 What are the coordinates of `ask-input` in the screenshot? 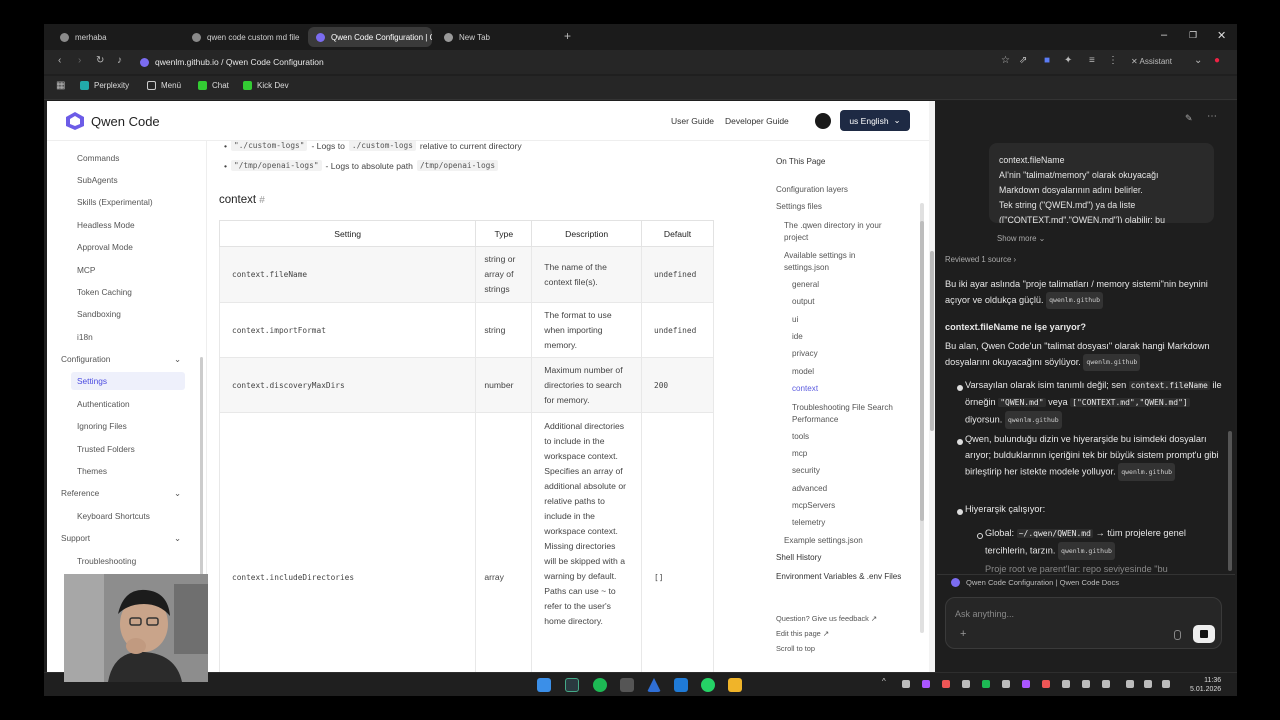 It's located at (1075, 614).